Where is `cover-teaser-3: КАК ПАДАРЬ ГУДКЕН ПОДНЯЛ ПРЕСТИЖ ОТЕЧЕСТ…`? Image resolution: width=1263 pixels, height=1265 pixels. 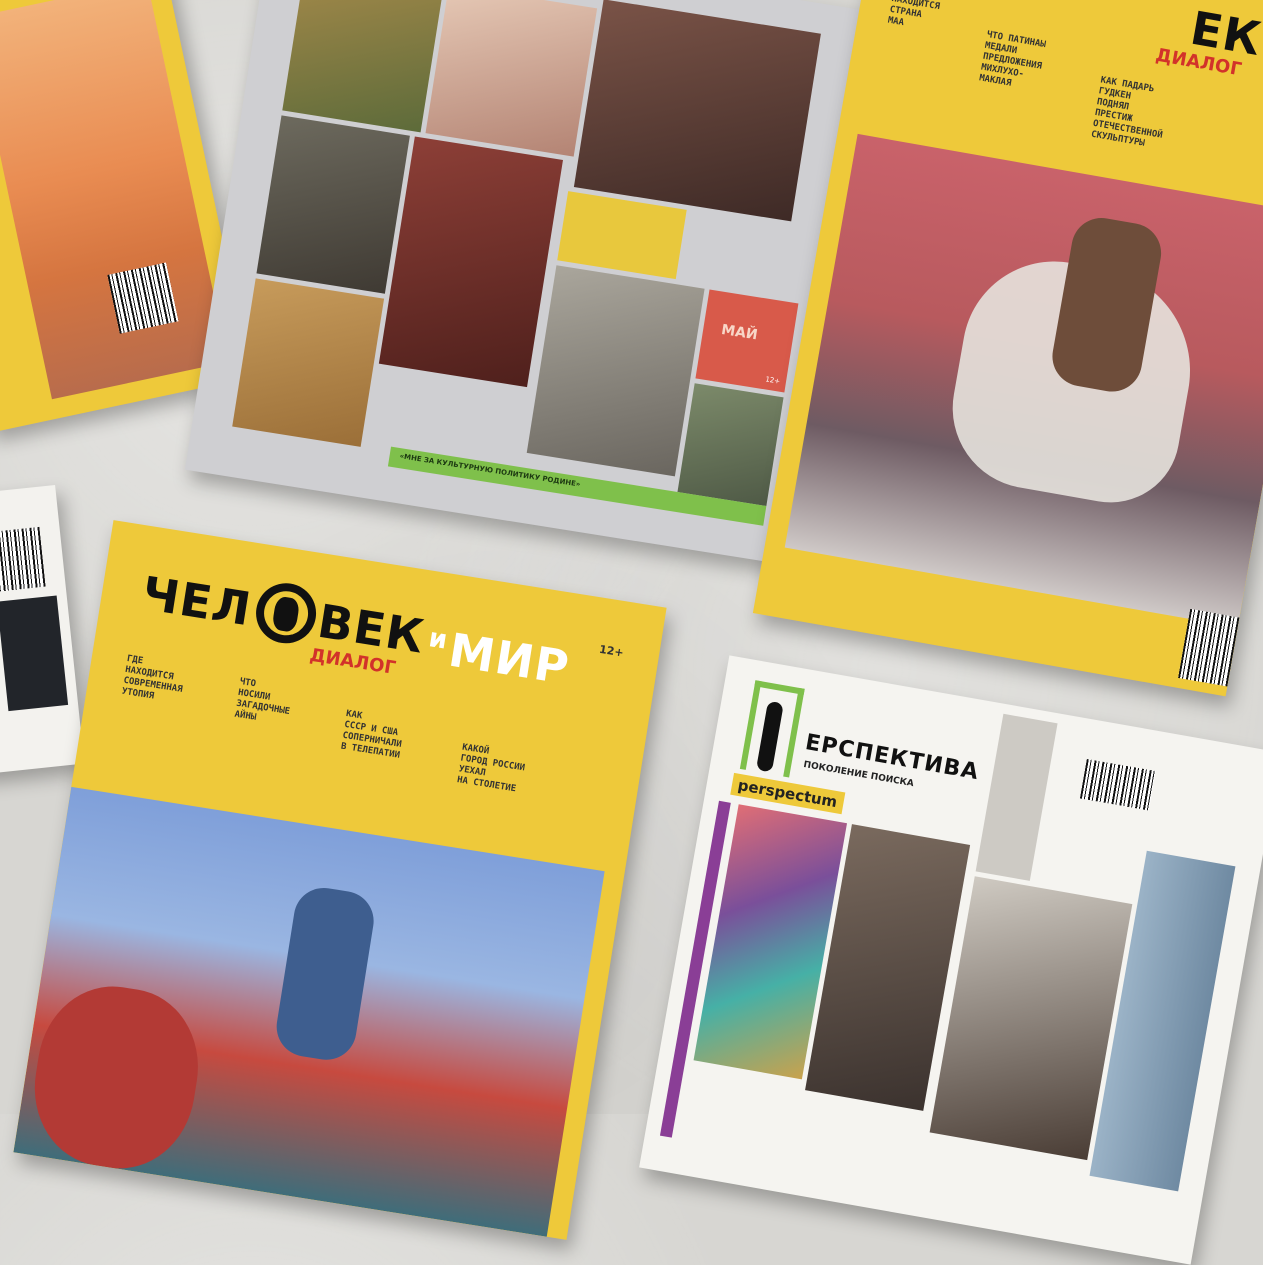
cover-teaser-3: КАК ПАДАРЬ ГУДКЕН ПОДНЯЛ ПРЕСТИЖ ОТЕЧЕСТ… is located at coordinates (1127, 112).